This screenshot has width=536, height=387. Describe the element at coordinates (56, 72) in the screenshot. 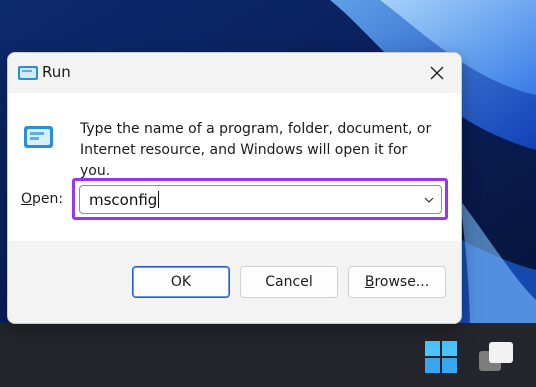

I see `window-title: Run` at that location.